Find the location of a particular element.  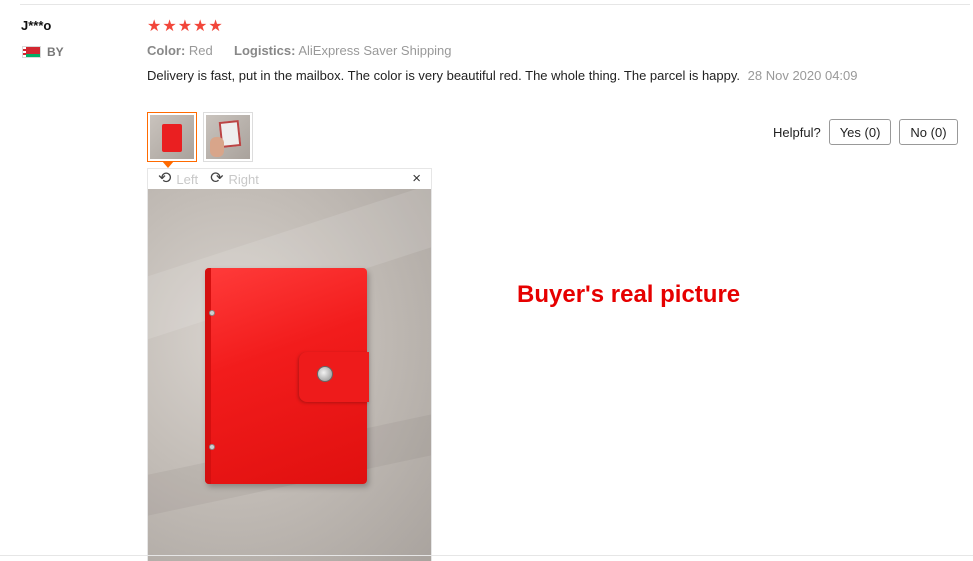

photo-thumbnails is located at coordinates (200, 137).